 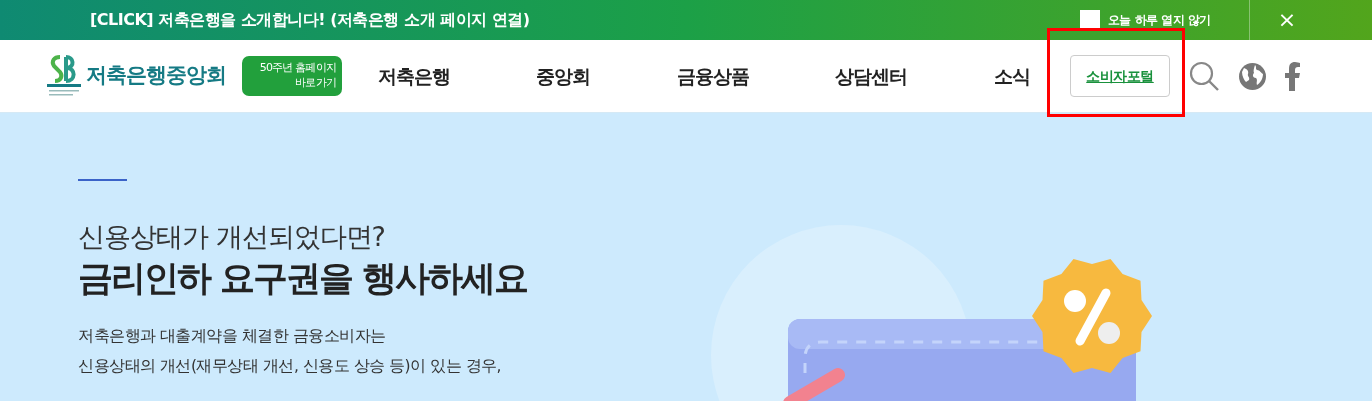 I want to click on hero-paragraph: 저축은행과 대출계약을 체결한 금융소비자는 신용상태의 개선(재무상태 개선, 신용도 상승 등)이 있는 경우,, so click(x=290, y=352).